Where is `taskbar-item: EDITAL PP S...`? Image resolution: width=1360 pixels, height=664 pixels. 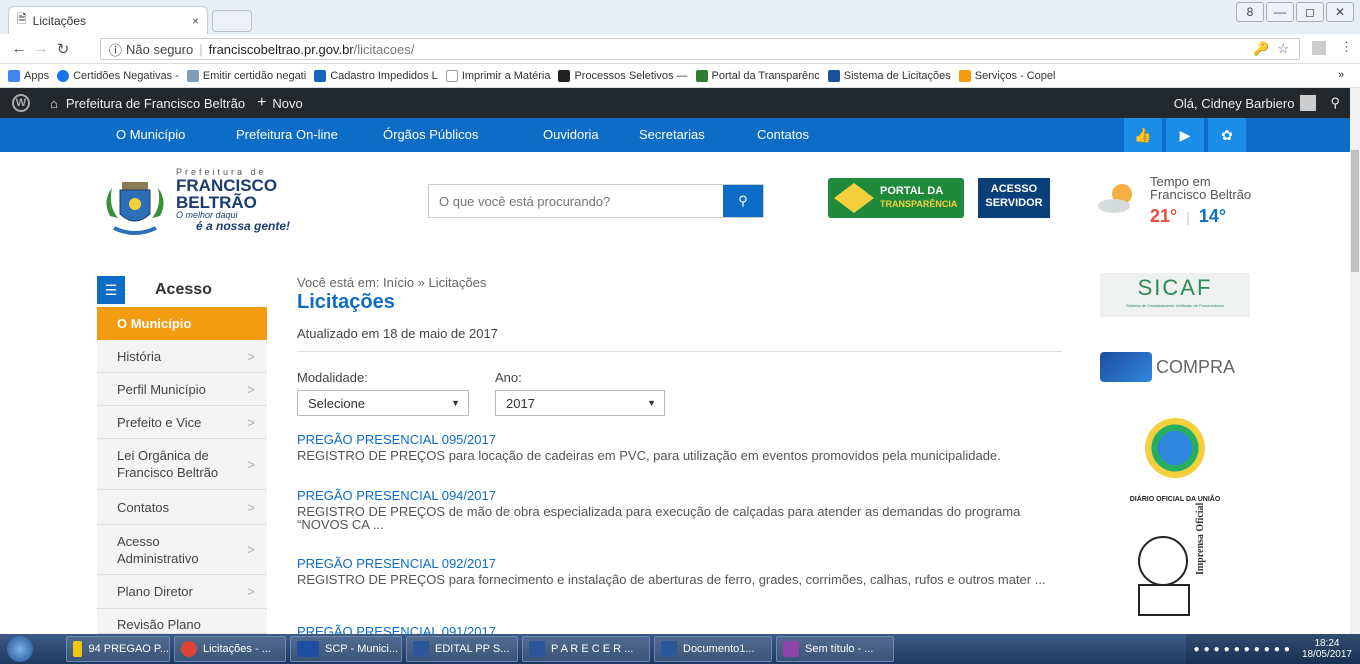
taskbar-item: EDITAL PP S... is located at coordinates (462, 649).